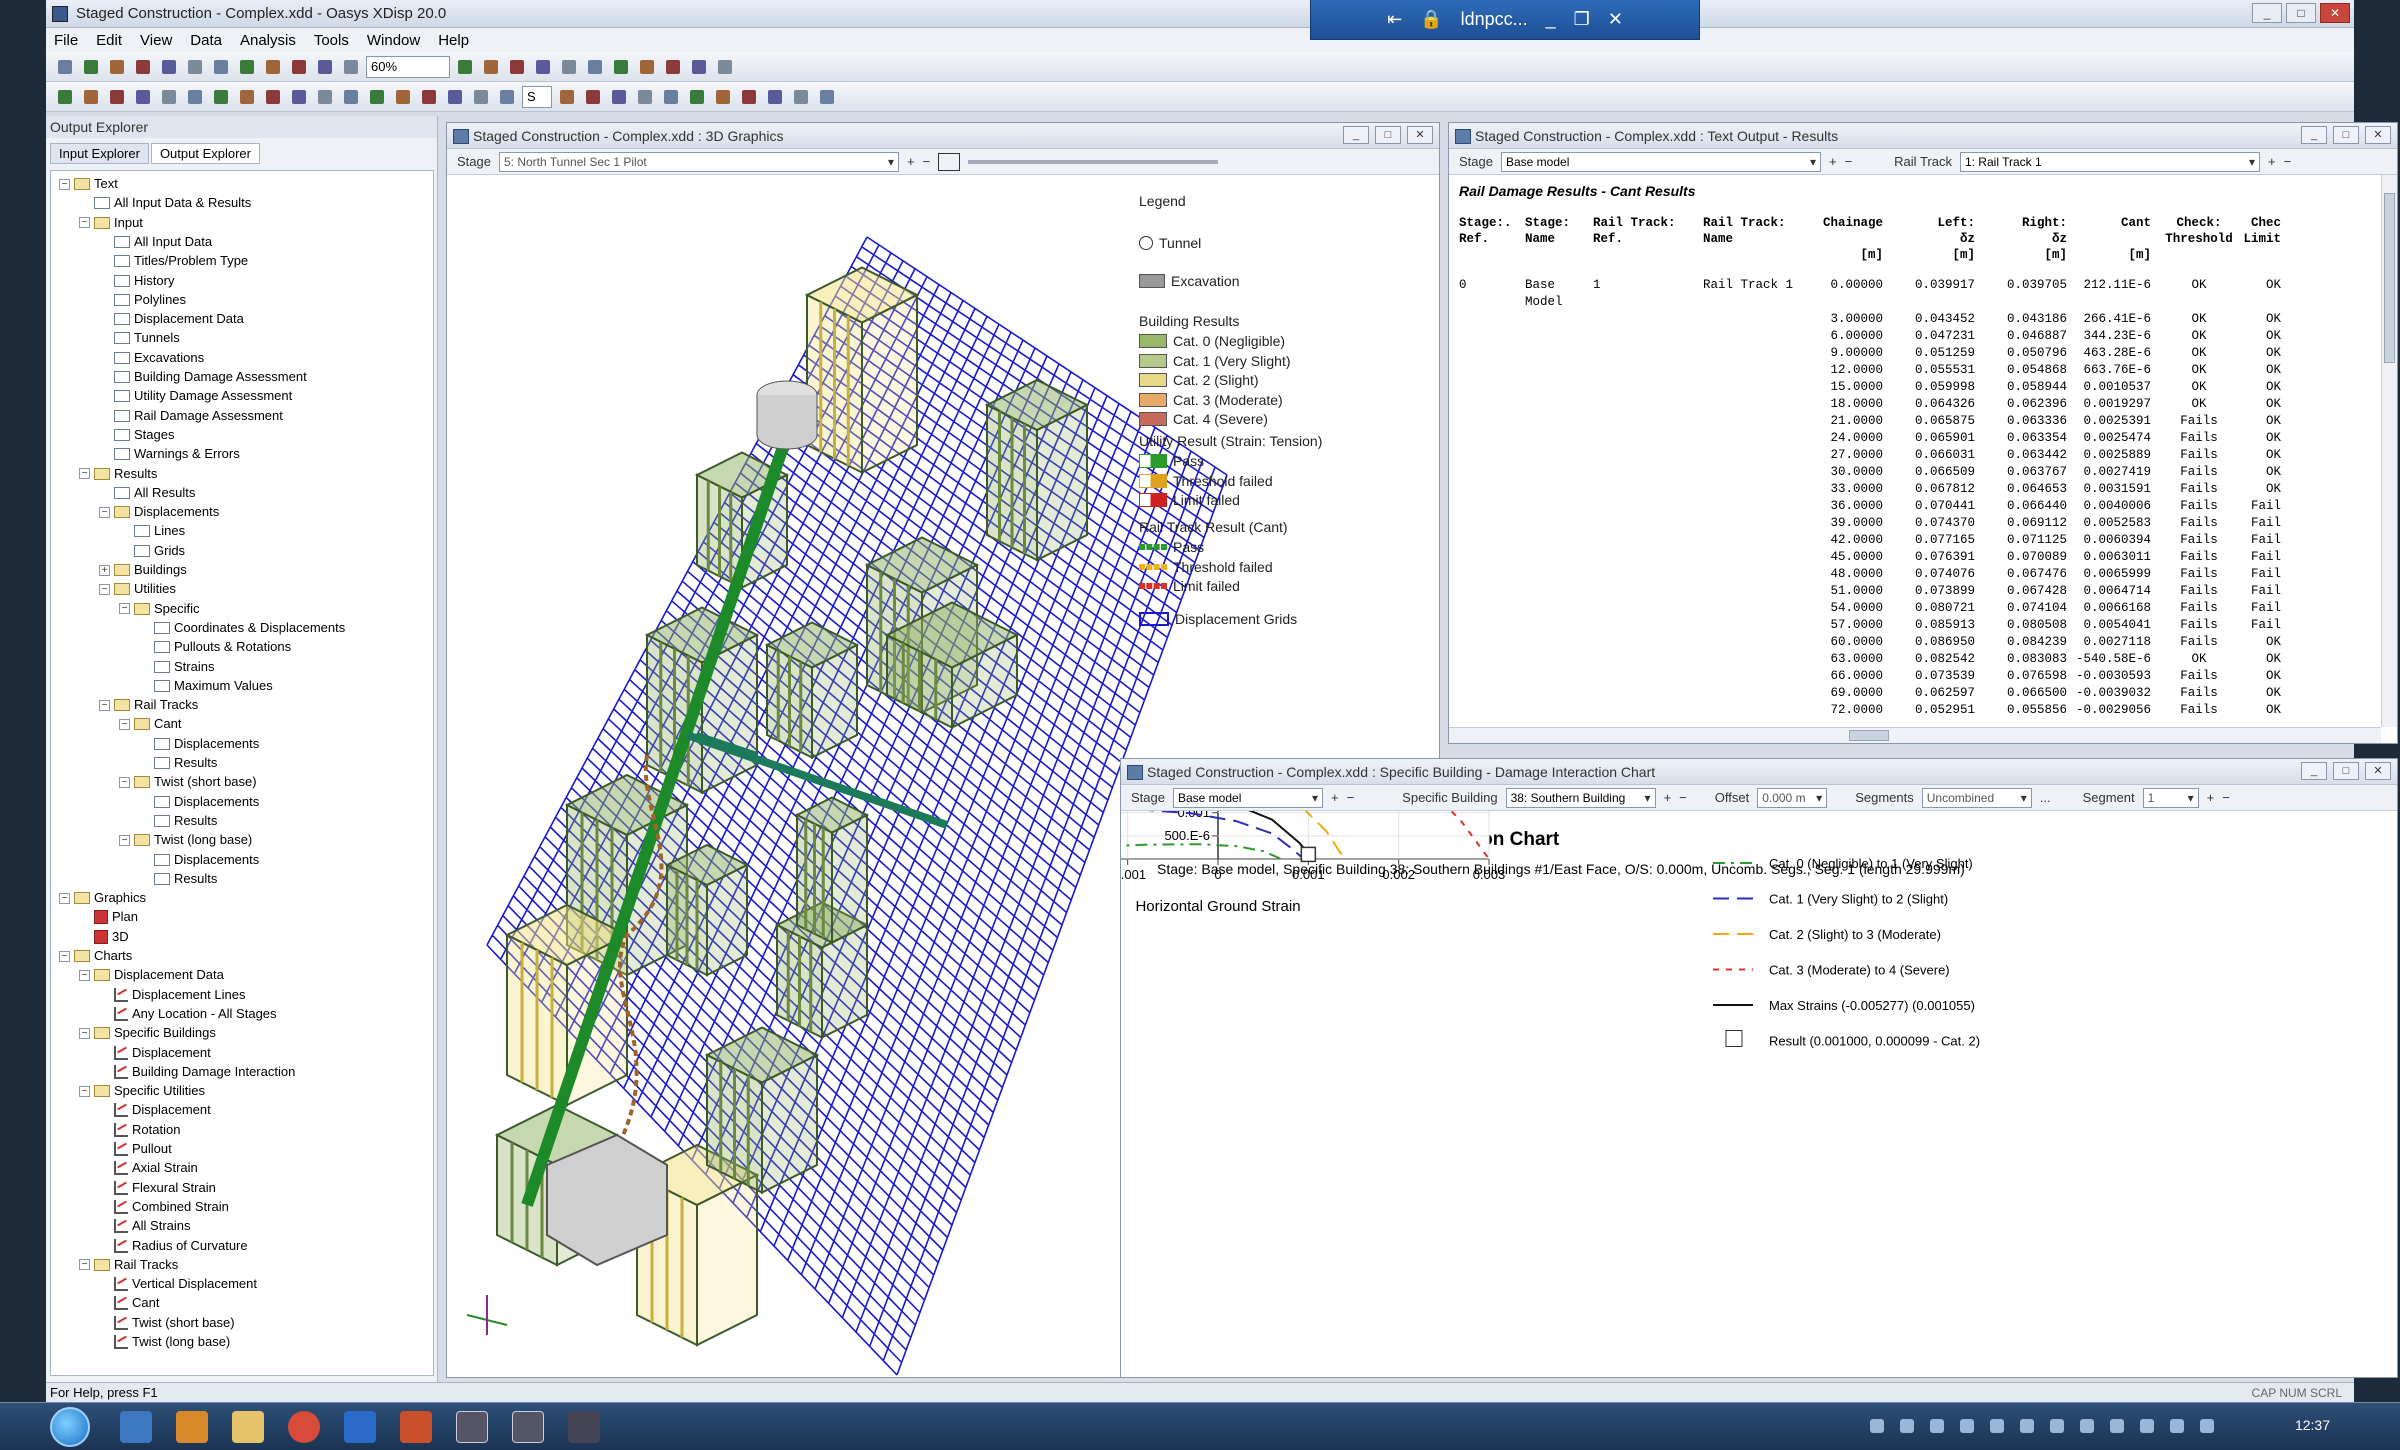  Describe the element at coordinates (173, 1246) in the screenshot. I see `tree-item: Radius of Curvature` at that location.